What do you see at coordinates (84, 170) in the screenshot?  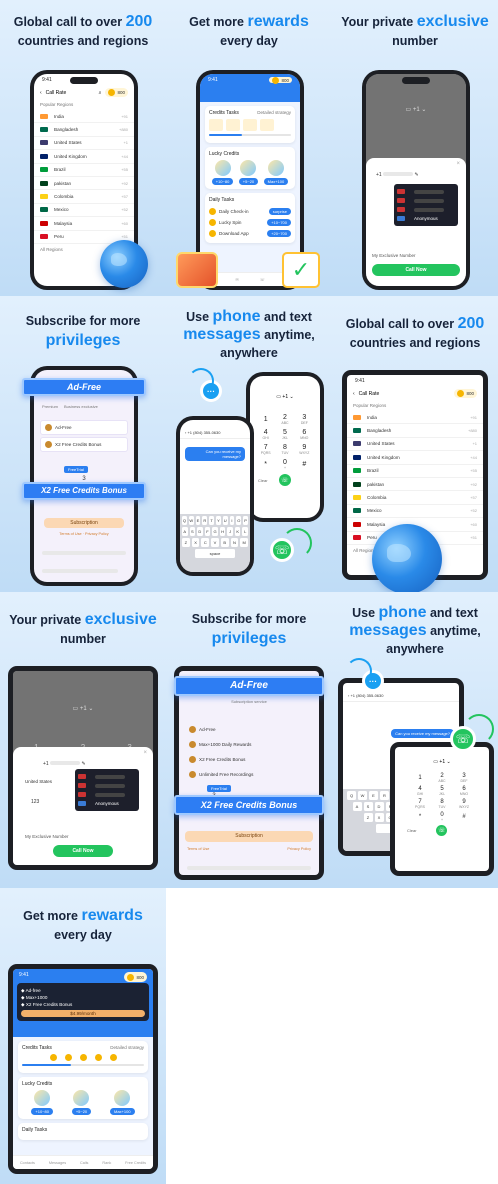 I see `country-row: Brazil +55` at bounding box center [84, 170].